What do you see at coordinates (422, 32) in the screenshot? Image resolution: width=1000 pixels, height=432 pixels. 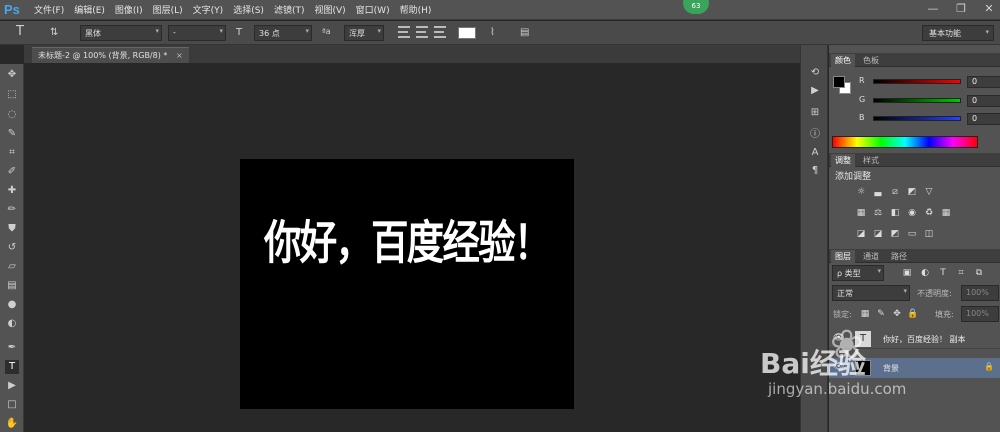 I see `align-center-button` at bounding box center [422, 32].